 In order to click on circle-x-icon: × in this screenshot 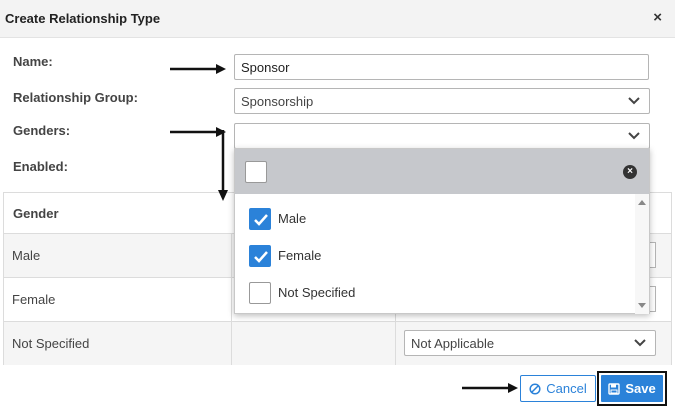, I will do `click(630, 172)`.